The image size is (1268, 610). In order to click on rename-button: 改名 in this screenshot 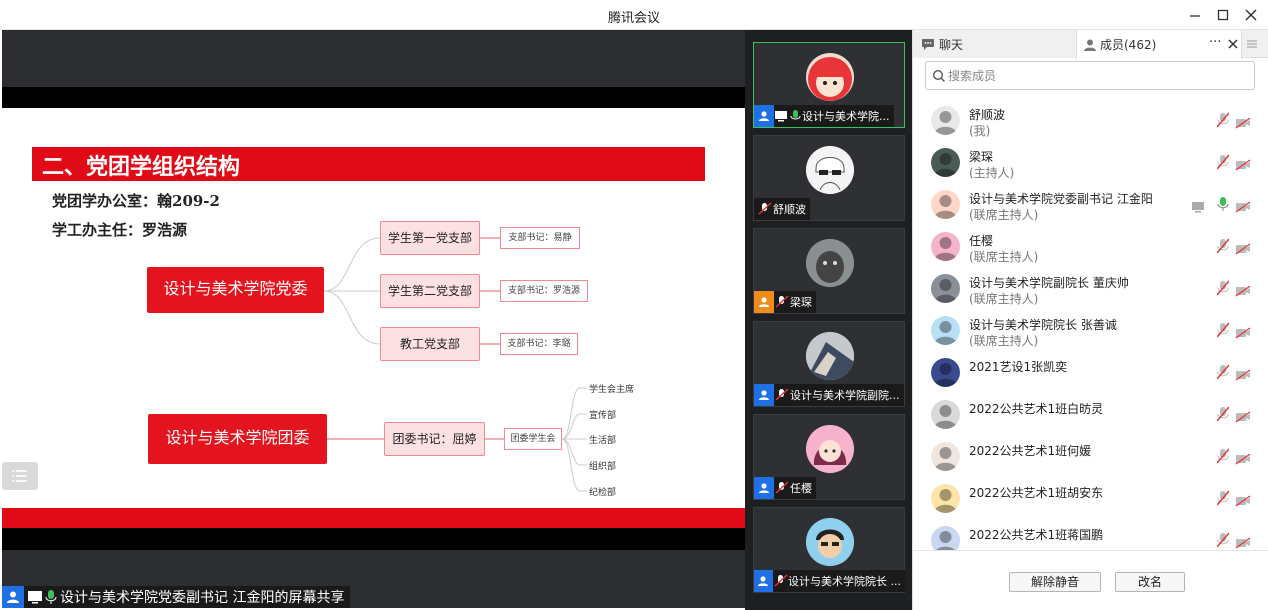, I will do `click(1150, 582)`.